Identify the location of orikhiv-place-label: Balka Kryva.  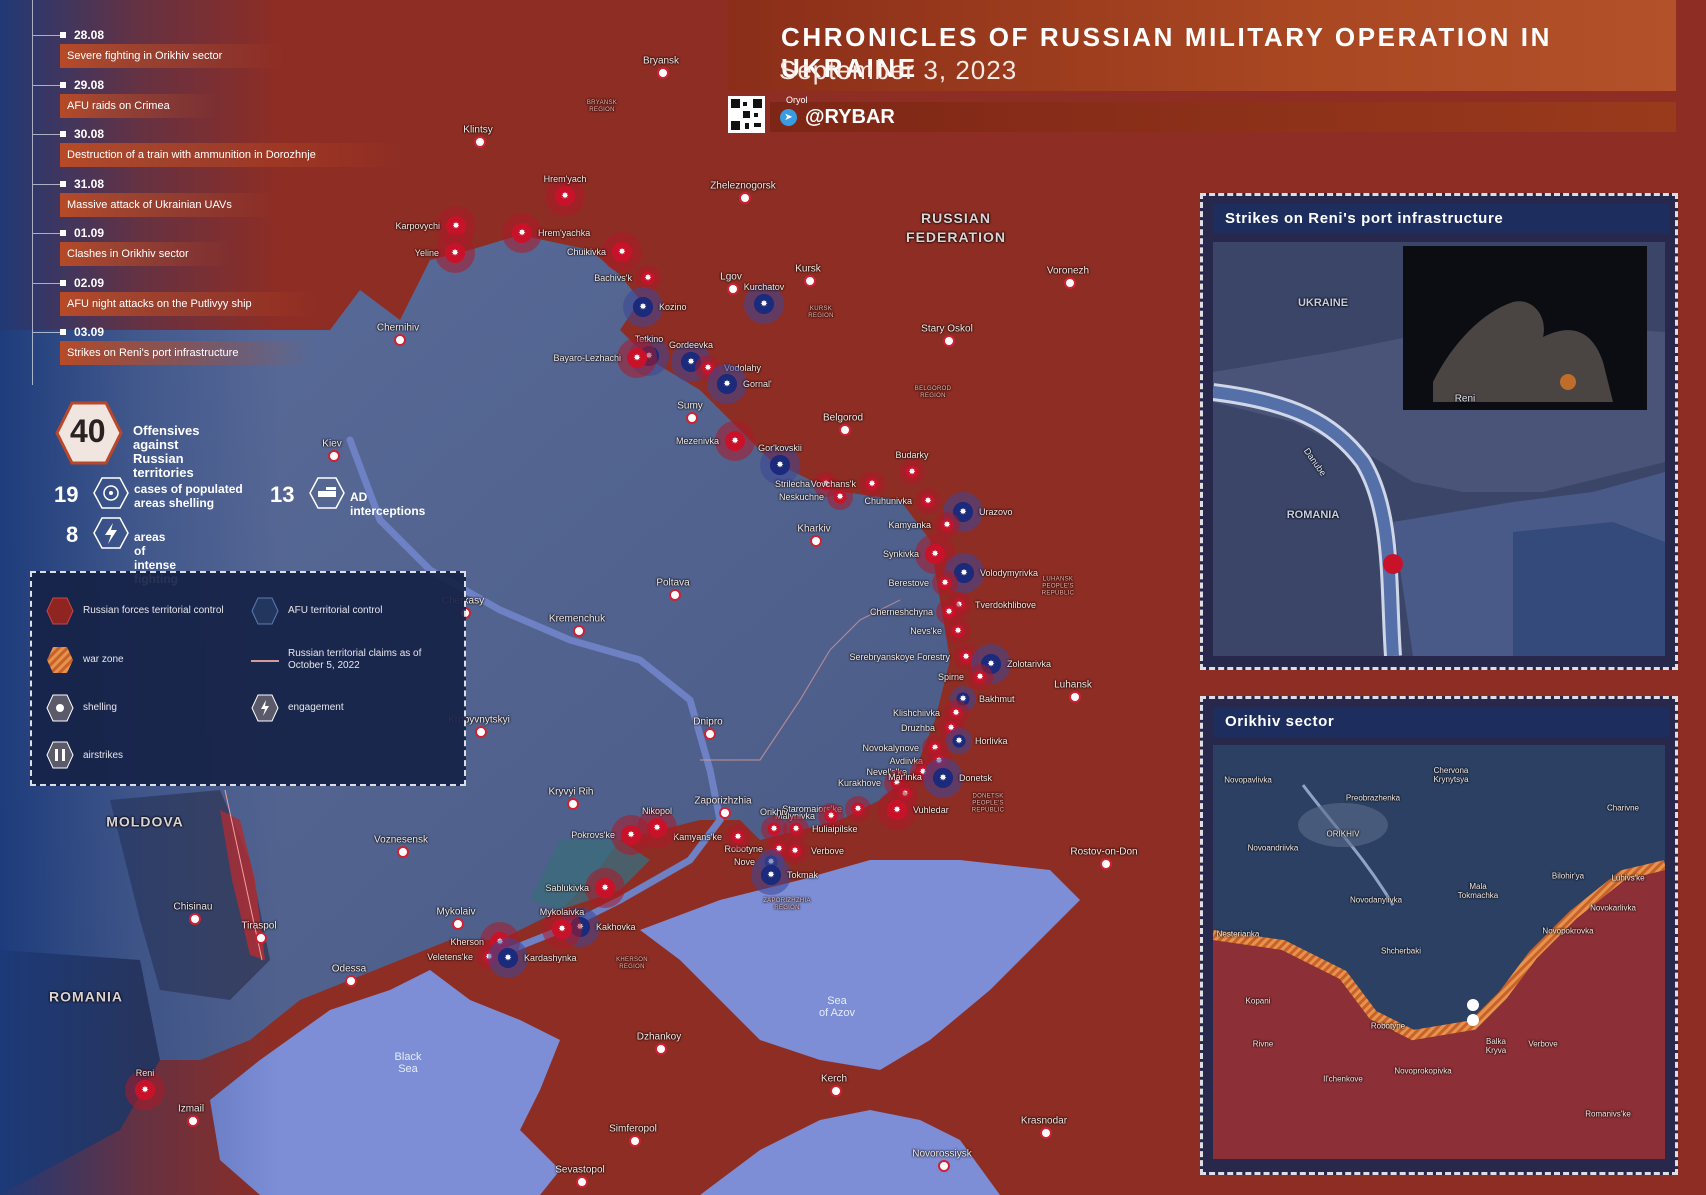
(1496, 1046).